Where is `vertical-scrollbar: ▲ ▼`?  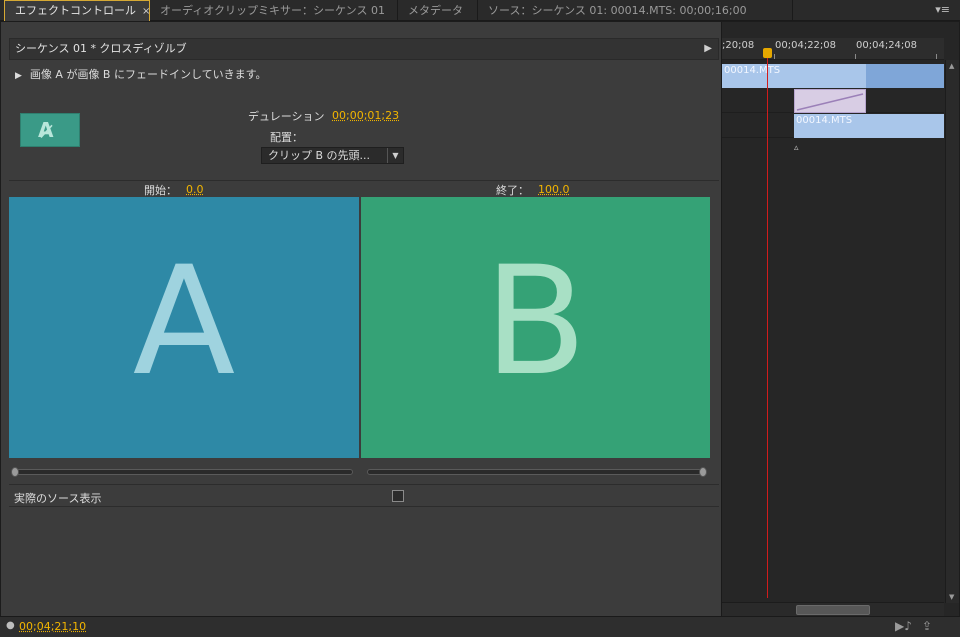 vertical-scrollbar: ▲ ▼ is located at coordinates (952, 331).